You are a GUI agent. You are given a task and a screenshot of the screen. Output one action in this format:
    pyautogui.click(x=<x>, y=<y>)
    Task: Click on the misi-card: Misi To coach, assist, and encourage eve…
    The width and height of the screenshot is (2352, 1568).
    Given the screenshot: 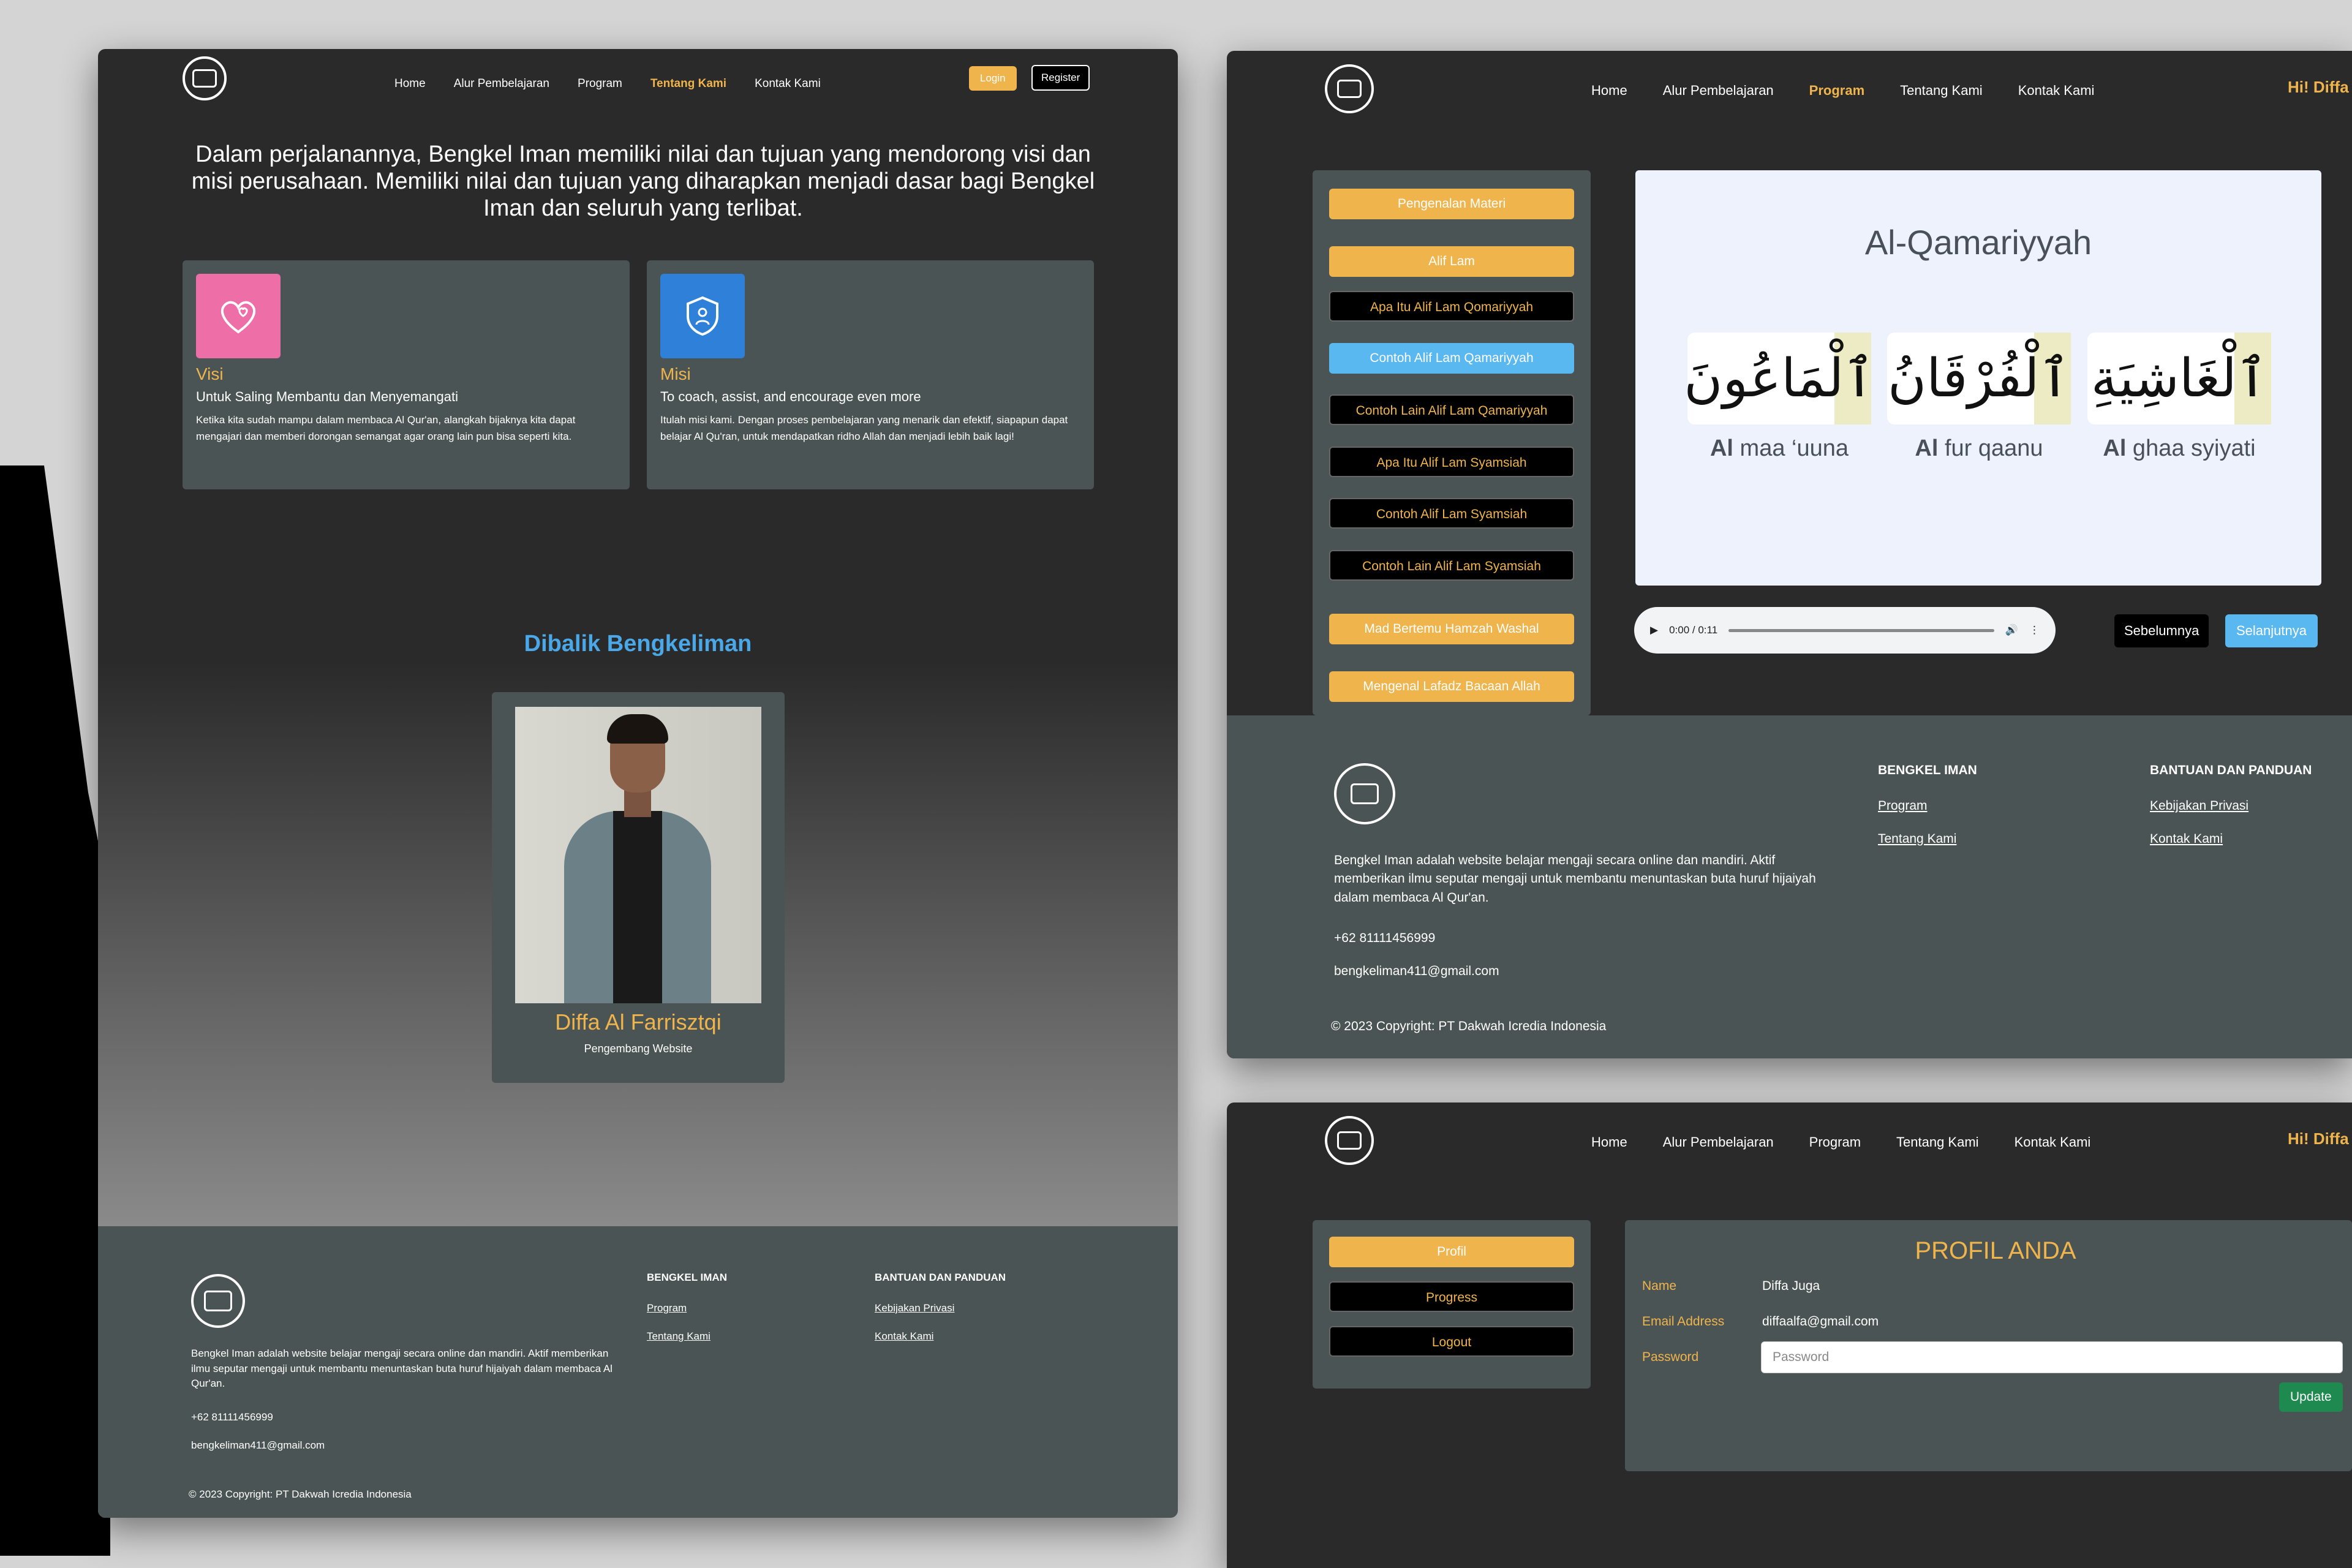 What is the action you would take?
    pyautogui.click(x=870, y=375)
    